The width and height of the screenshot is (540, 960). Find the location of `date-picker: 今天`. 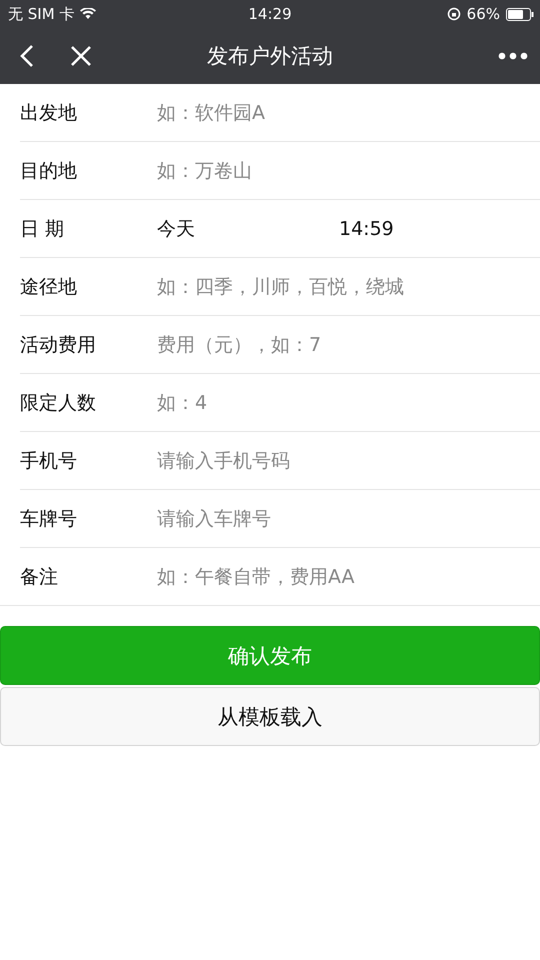

date-picker: 今天 is located at coordinates (248, 229).